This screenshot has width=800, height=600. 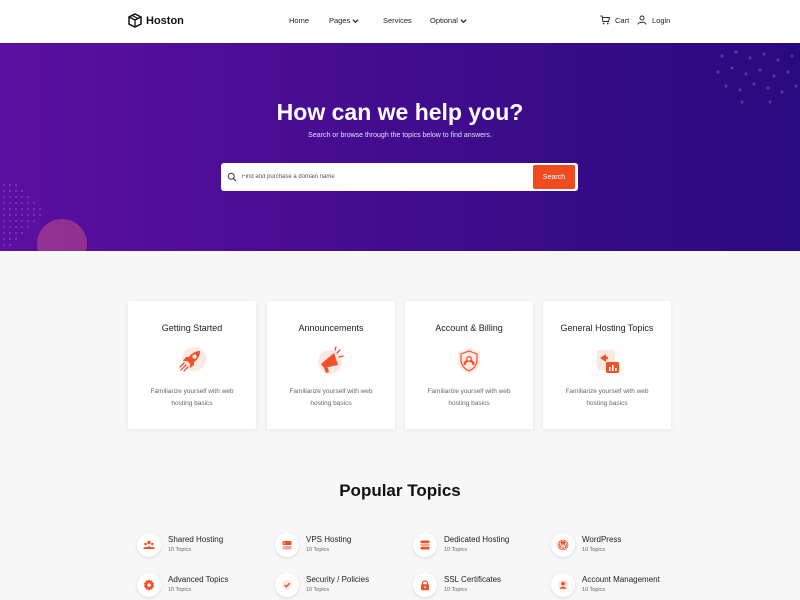 I want to click on cart-label: Cart, so click(x=622, y=20).